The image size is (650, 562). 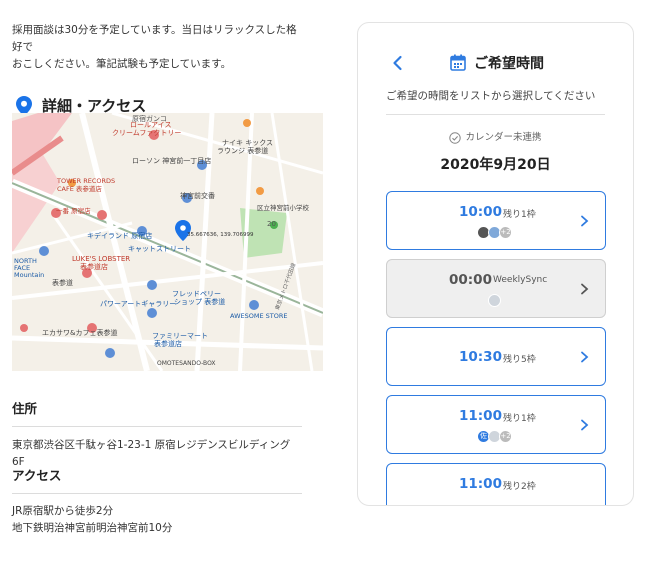 What do you see at coordinates (496, 288) in the screenshot?
I see `time-slot-weeklysync: 00:00 WeeklySync` at bounding box center [496, 288].